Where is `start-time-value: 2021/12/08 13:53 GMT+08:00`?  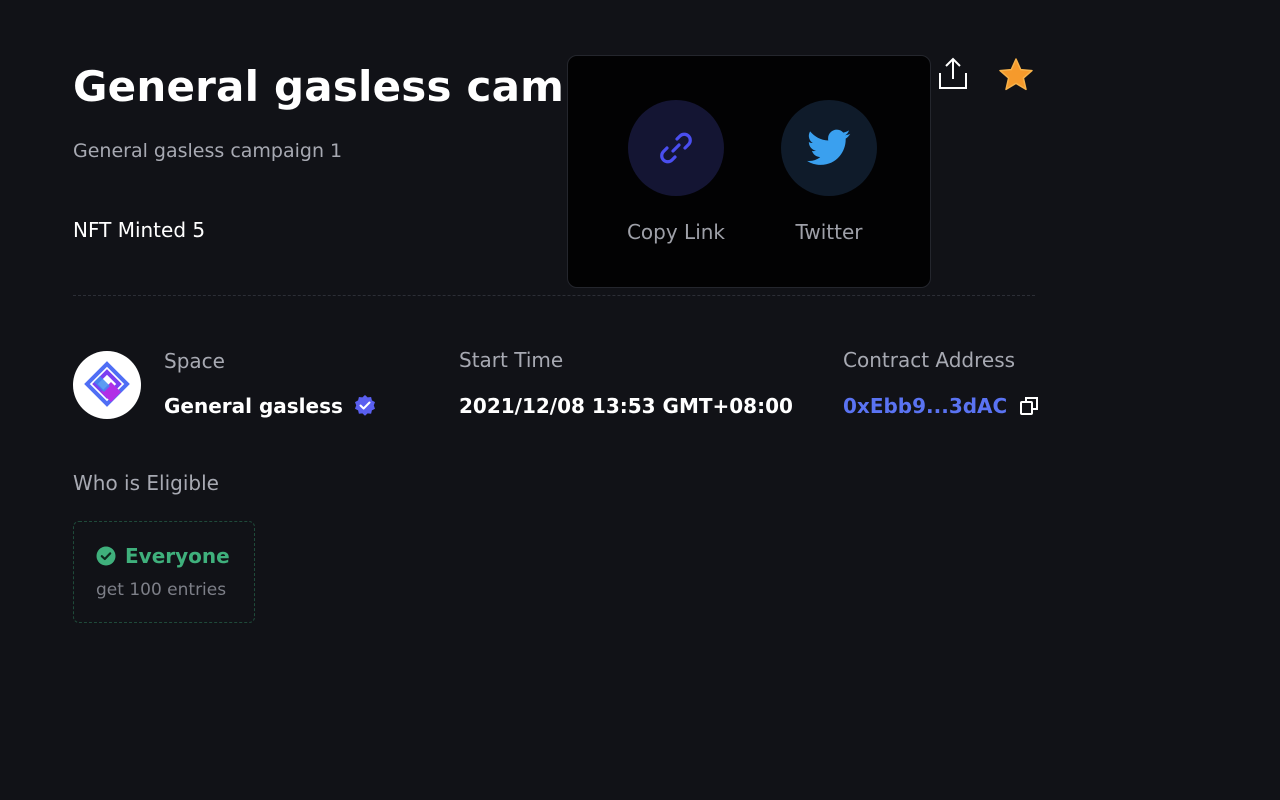 start-time-value: 2021/12/08 13:53 GMT+08:00 is located at coordinates (626, 406).